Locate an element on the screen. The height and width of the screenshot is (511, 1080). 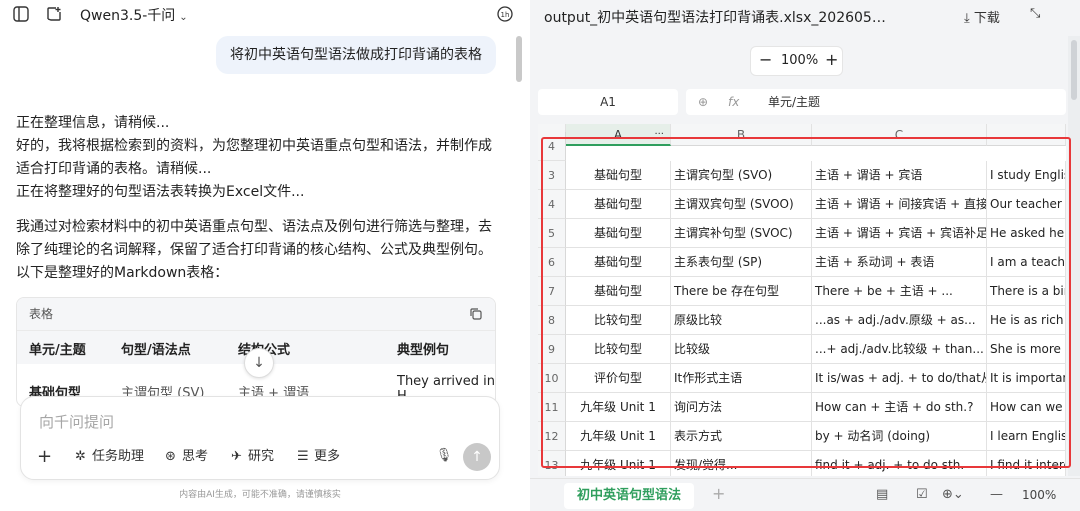
column-header-d is located at coordinates (1026, 135).